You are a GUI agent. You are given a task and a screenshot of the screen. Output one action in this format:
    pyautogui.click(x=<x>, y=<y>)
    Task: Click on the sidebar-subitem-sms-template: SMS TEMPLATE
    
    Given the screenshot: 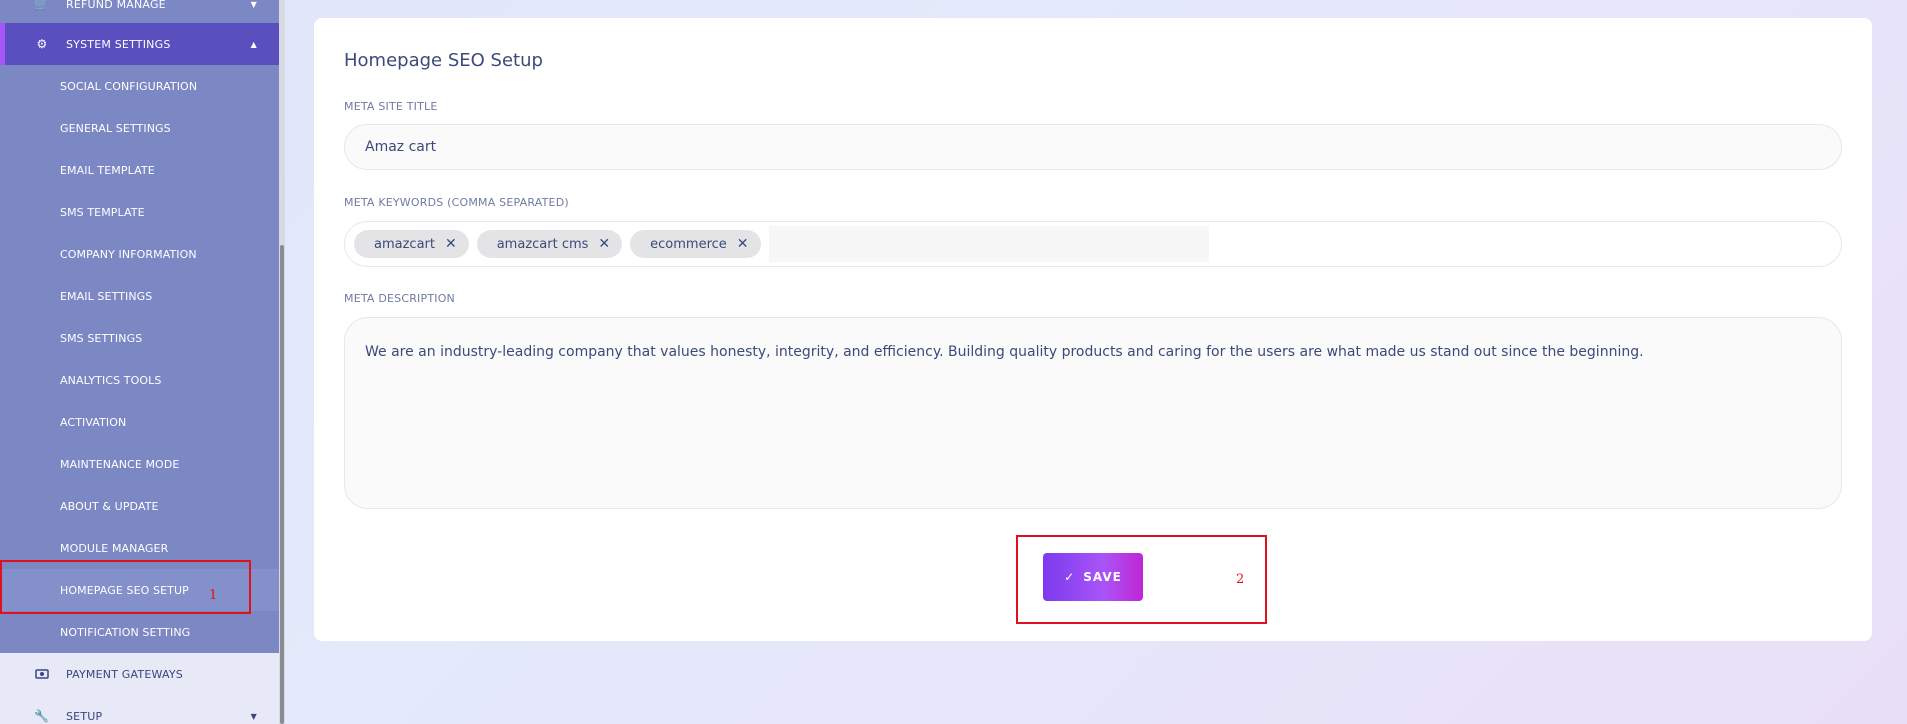 What is the action you would take?
    pyautogui.click(x=139, y=212)
    